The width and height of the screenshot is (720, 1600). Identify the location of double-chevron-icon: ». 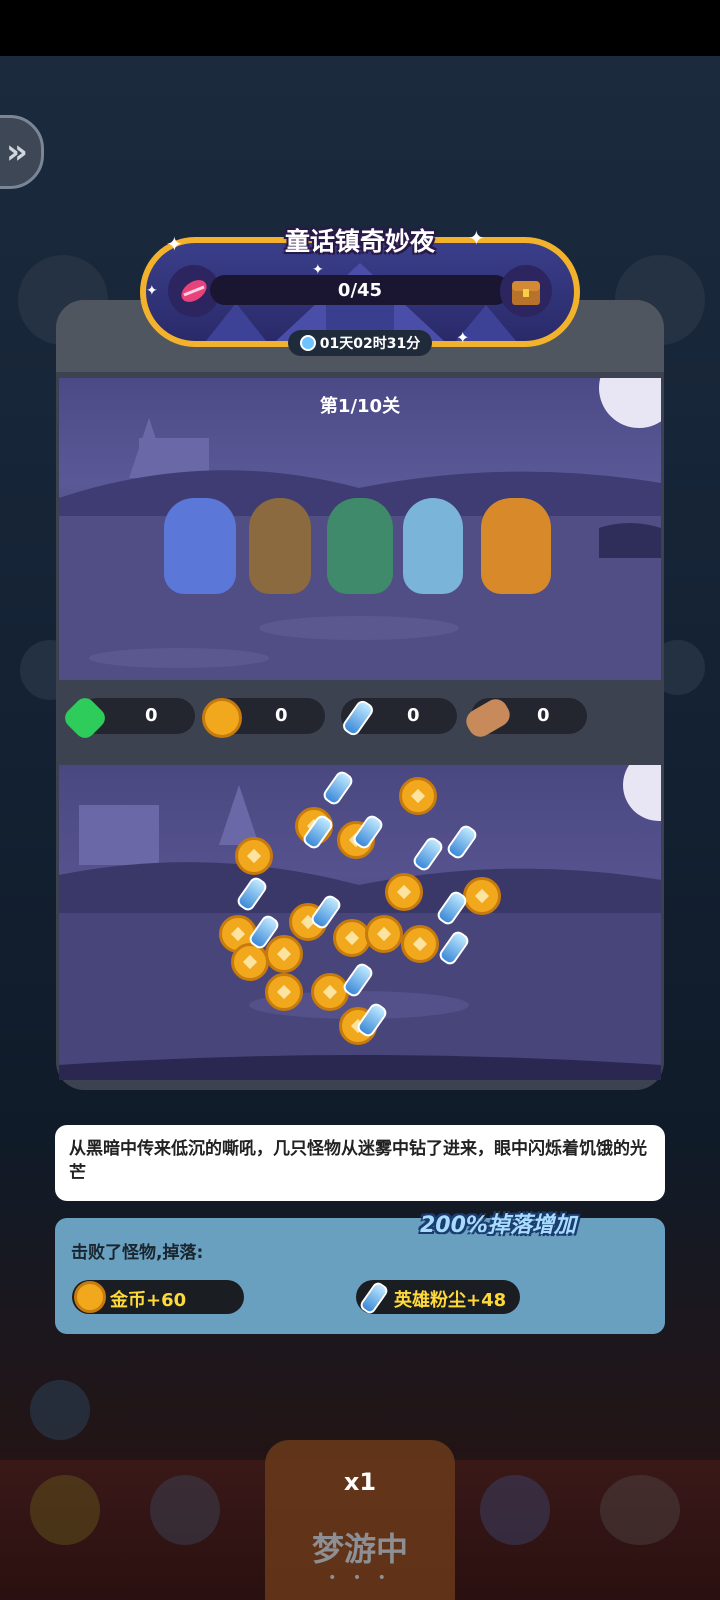
(17, 152).